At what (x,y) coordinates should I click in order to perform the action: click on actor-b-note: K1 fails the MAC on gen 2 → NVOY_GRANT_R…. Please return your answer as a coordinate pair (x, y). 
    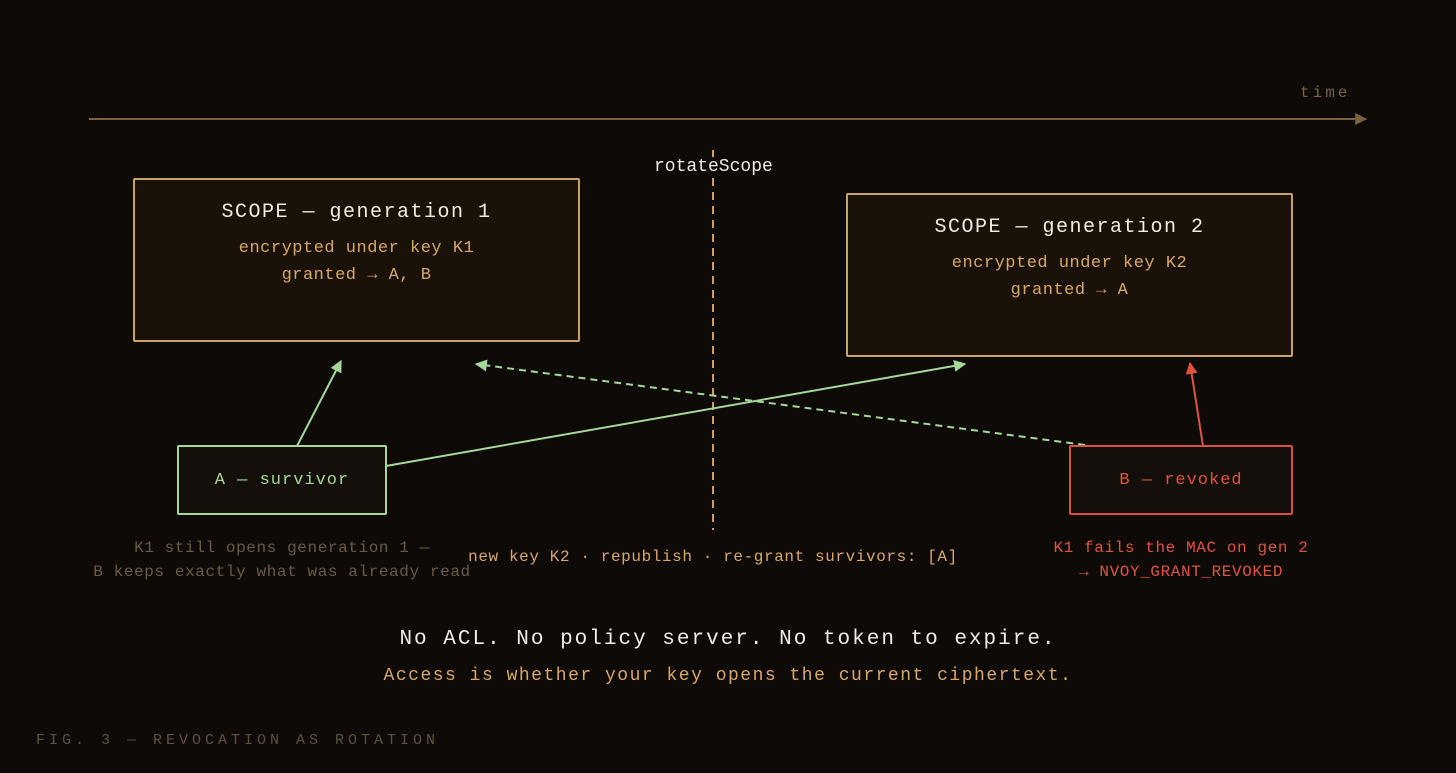
    Looking at the image, I should click on (1181, 560).